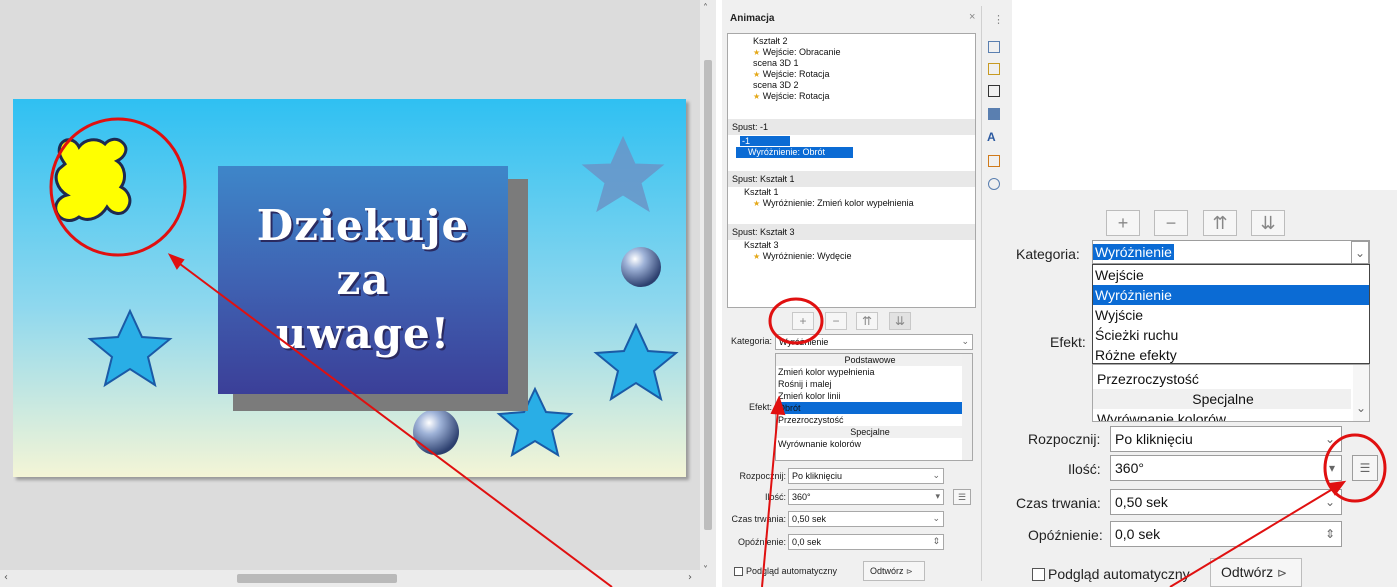  Describe the element at coordinates (1329, 534) in the screenshot. I see `spin-arrows-icon: ⇕` at that location.